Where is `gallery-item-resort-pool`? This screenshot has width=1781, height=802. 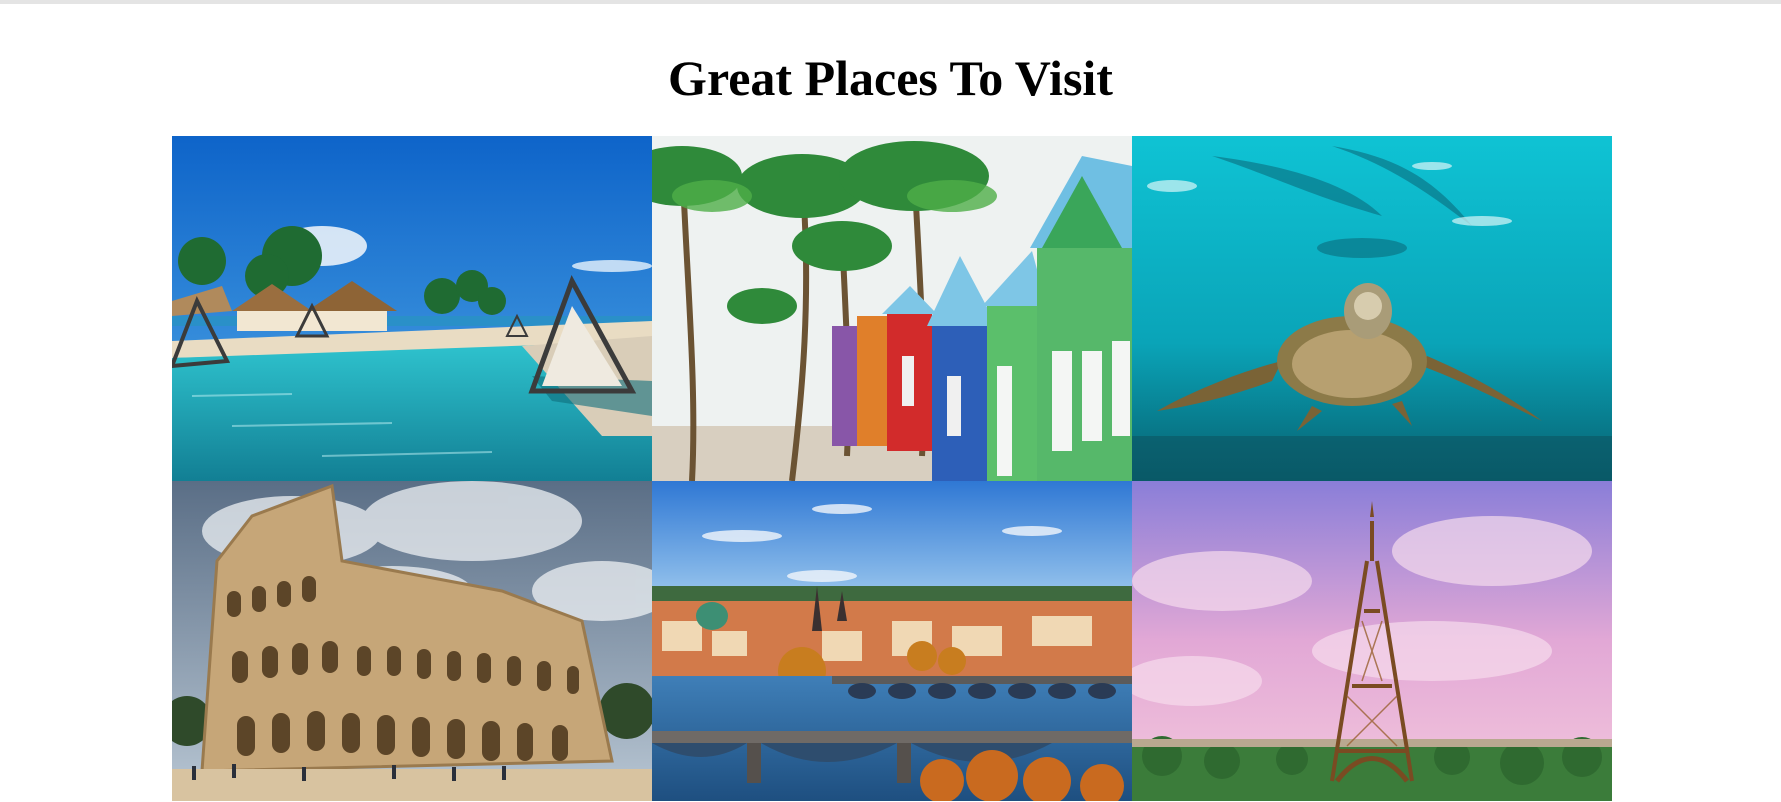
gallery-item-resort-pool is located at coordinates (412, 308).